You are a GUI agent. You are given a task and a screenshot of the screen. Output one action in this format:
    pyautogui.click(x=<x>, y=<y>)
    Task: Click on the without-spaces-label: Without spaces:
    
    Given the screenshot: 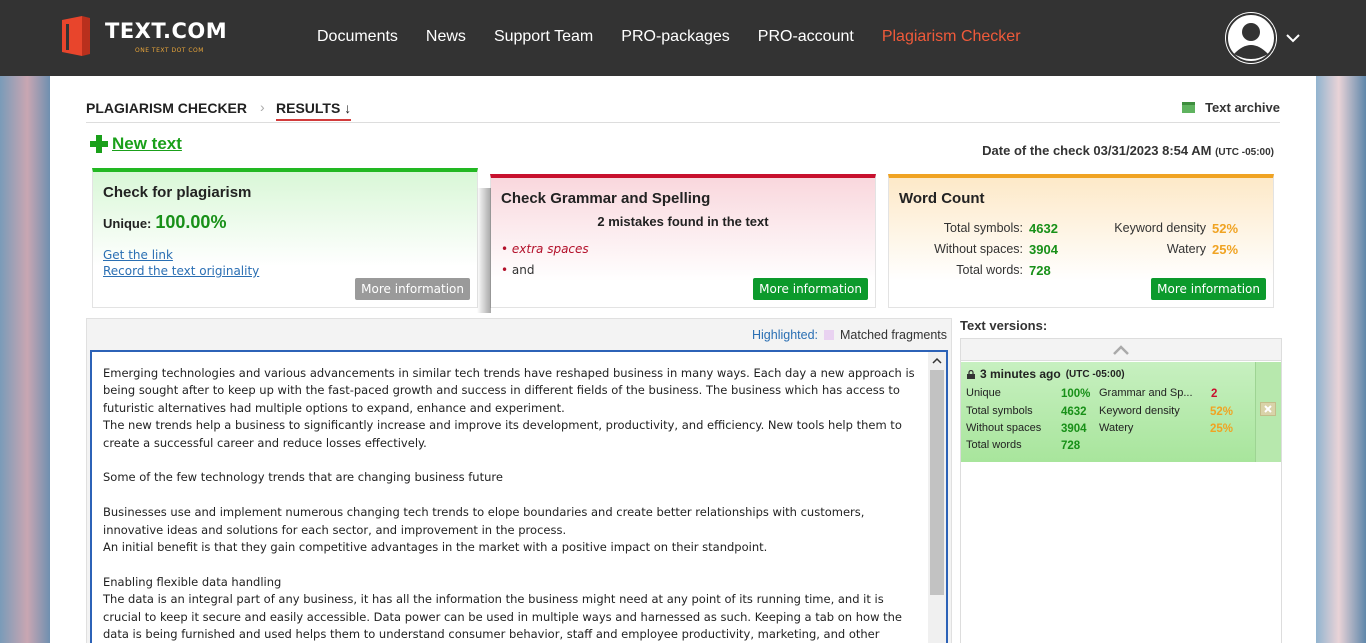 What is the action you would take?
    pyautogui.click(x=978, y=249)
    